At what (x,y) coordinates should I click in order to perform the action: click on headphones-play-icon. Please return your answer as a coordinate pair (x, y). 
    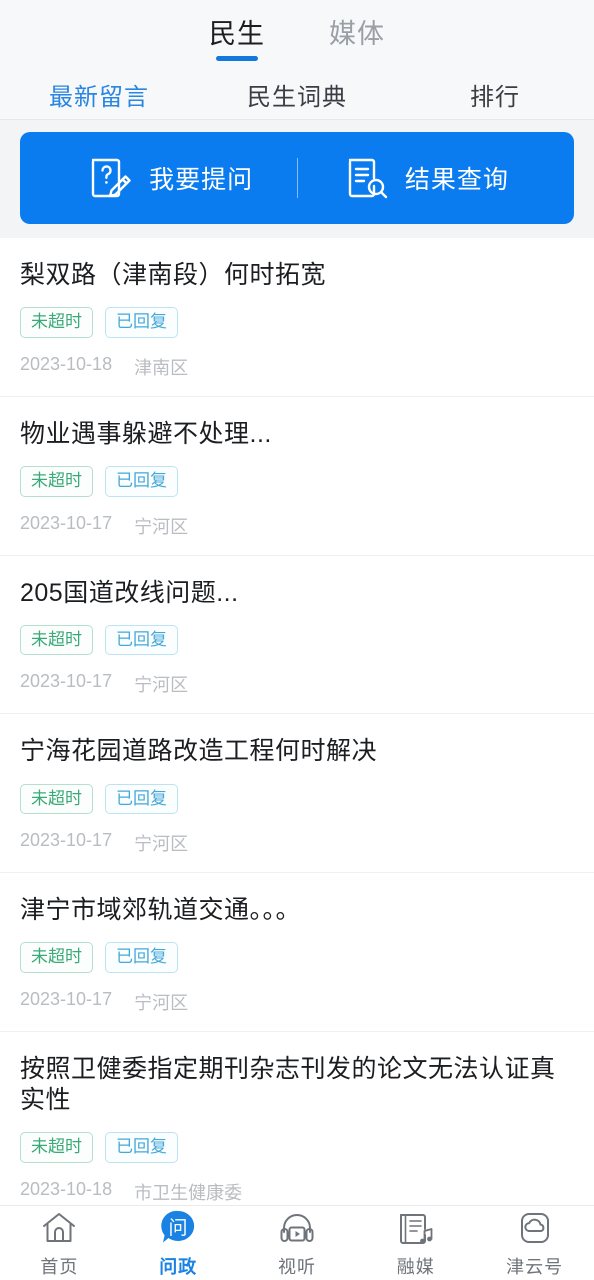
    Looking at the image, I should click on (297, 1228).